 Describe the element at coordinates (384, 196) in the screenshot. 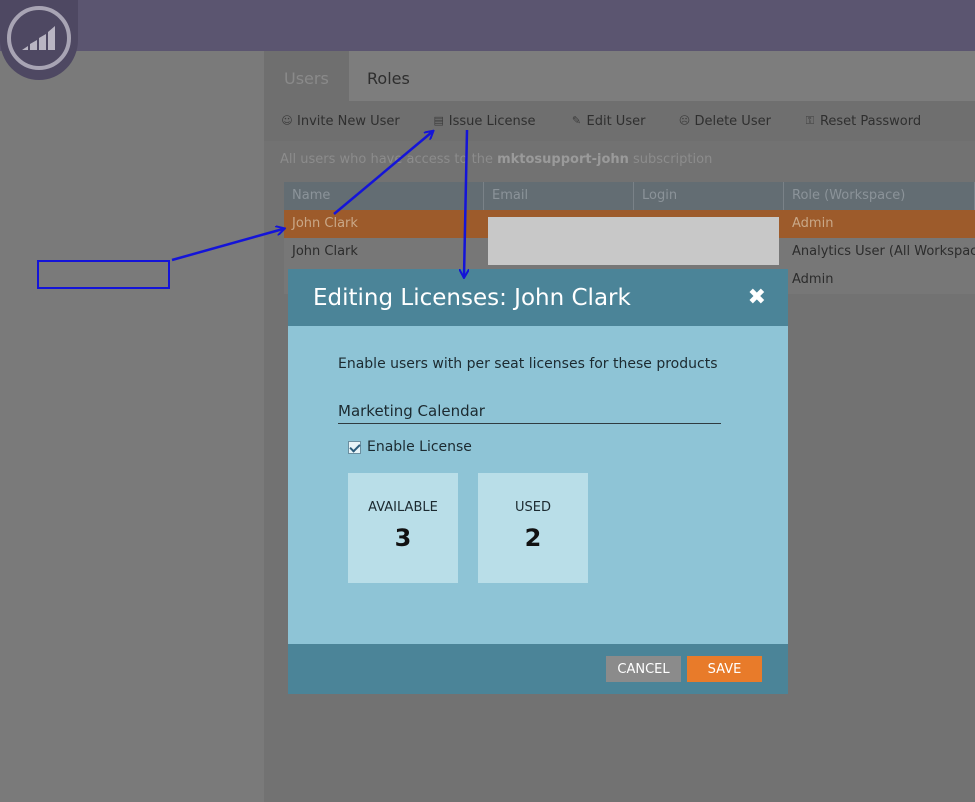

I see `column-header-name: Name` at that location.